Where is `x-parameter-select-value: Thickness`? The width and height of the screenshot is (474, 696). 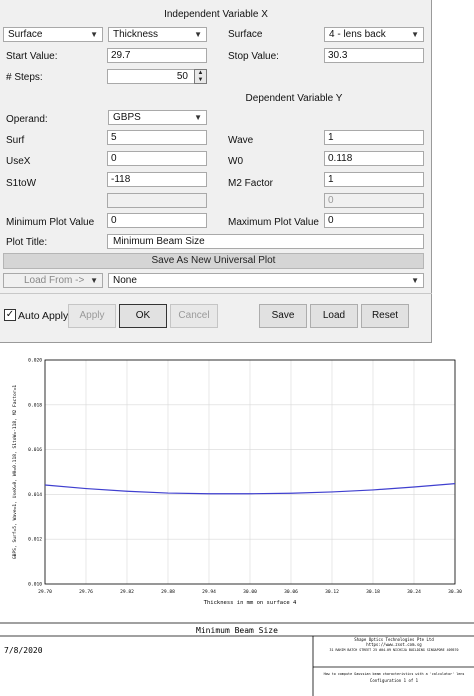 x-parameter-select-value: Thickness is located at coordinates (136, 34).